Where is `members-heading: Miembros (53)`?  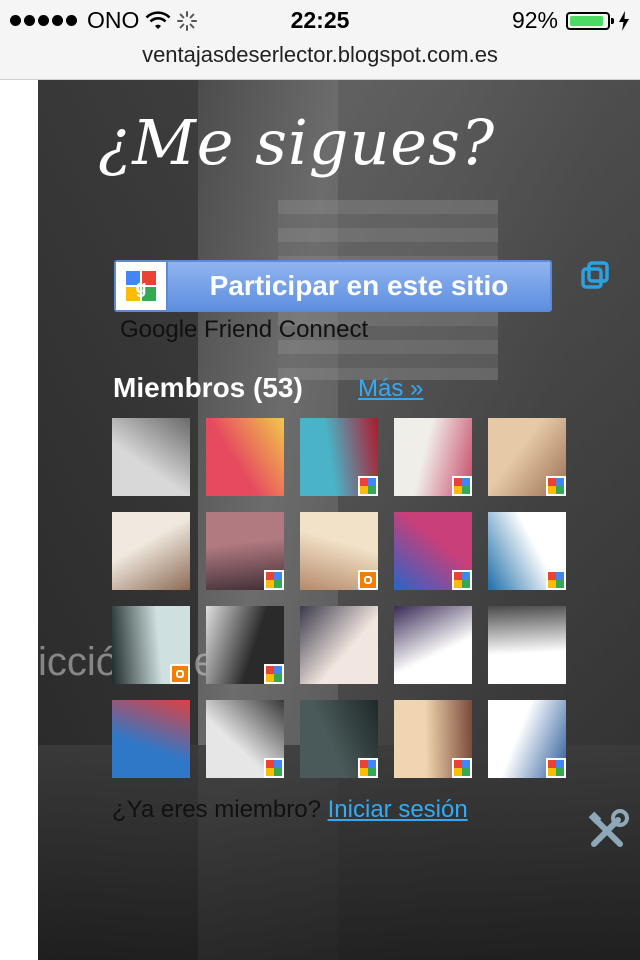
members-heading: Miembros (53) is located at coordinates (208, 387).